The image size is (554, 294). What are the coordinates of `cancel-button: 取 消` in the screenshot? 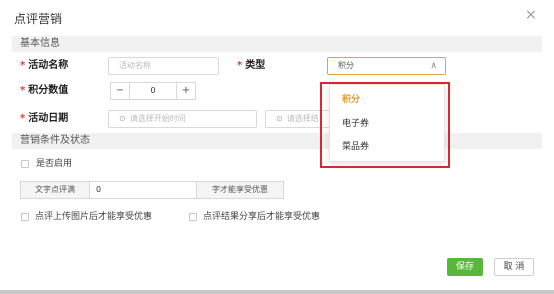 It's located at (514, 267).